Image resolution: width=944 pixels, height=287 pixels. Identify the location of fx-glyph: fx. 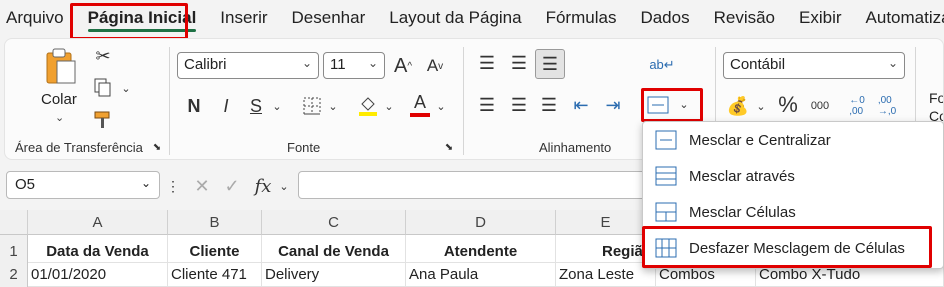
(263, 186).